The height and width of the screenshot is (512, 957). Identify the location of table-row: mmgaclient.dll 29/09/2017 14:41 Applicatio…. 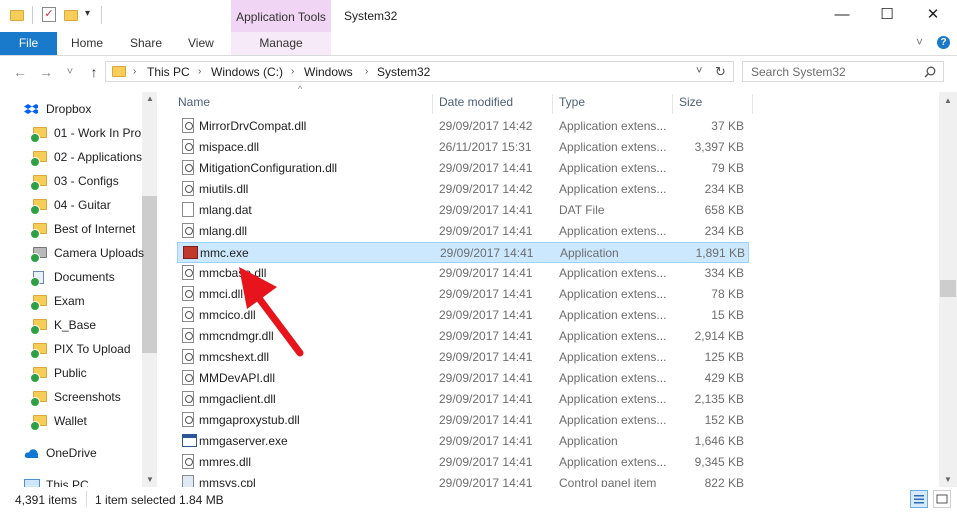
(463, 399).